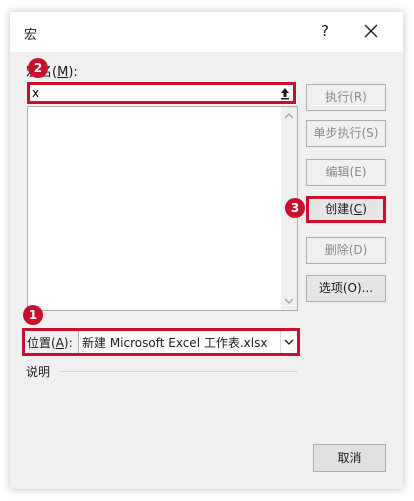 The image size is (414, 501). Describe the element at coordinates (325, 31) in the screenshot. I see `help-button: ?` at that location.